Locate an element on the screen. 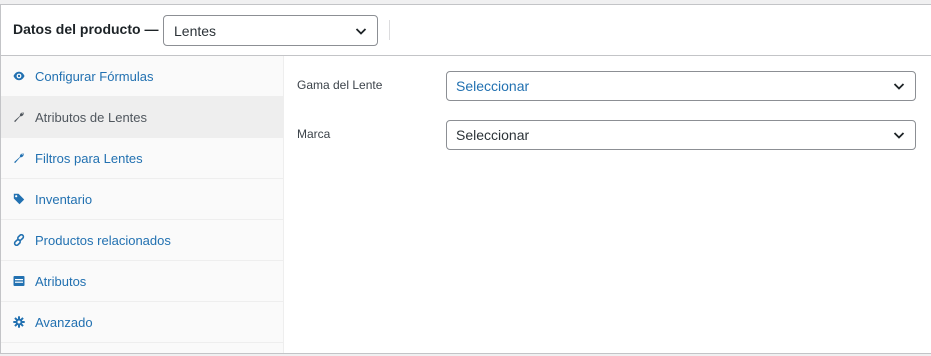 The height and width of the screenshot is (356, 931). product-type-select: Lentes is located at coordinates (270, 30).